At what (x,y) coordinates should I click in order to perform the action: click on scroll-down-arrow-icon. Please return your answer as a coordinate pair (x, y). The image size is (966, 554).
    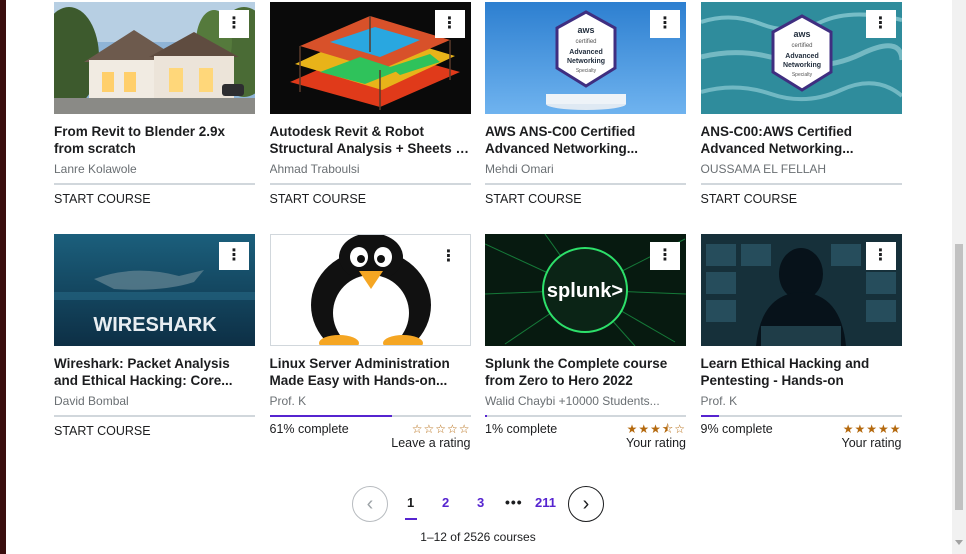
    Looking at the image, I should click on (959, 542).